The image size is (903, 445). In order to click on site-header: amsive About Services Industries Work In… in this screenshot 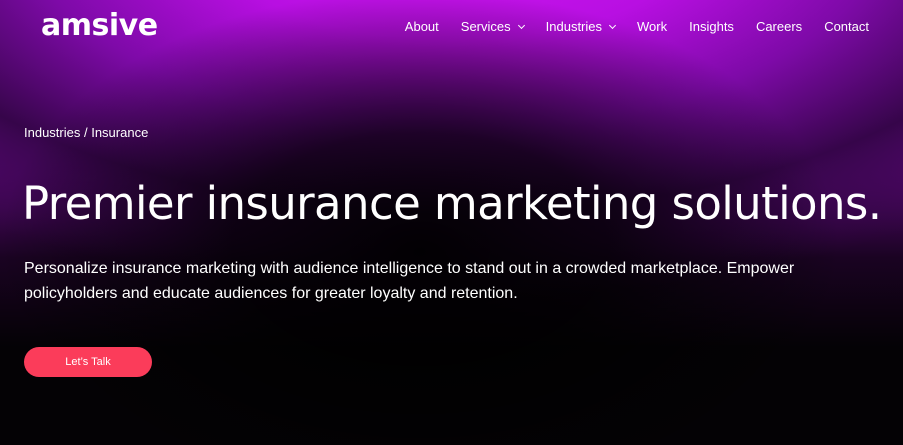, I will do `click(451, 28)`.